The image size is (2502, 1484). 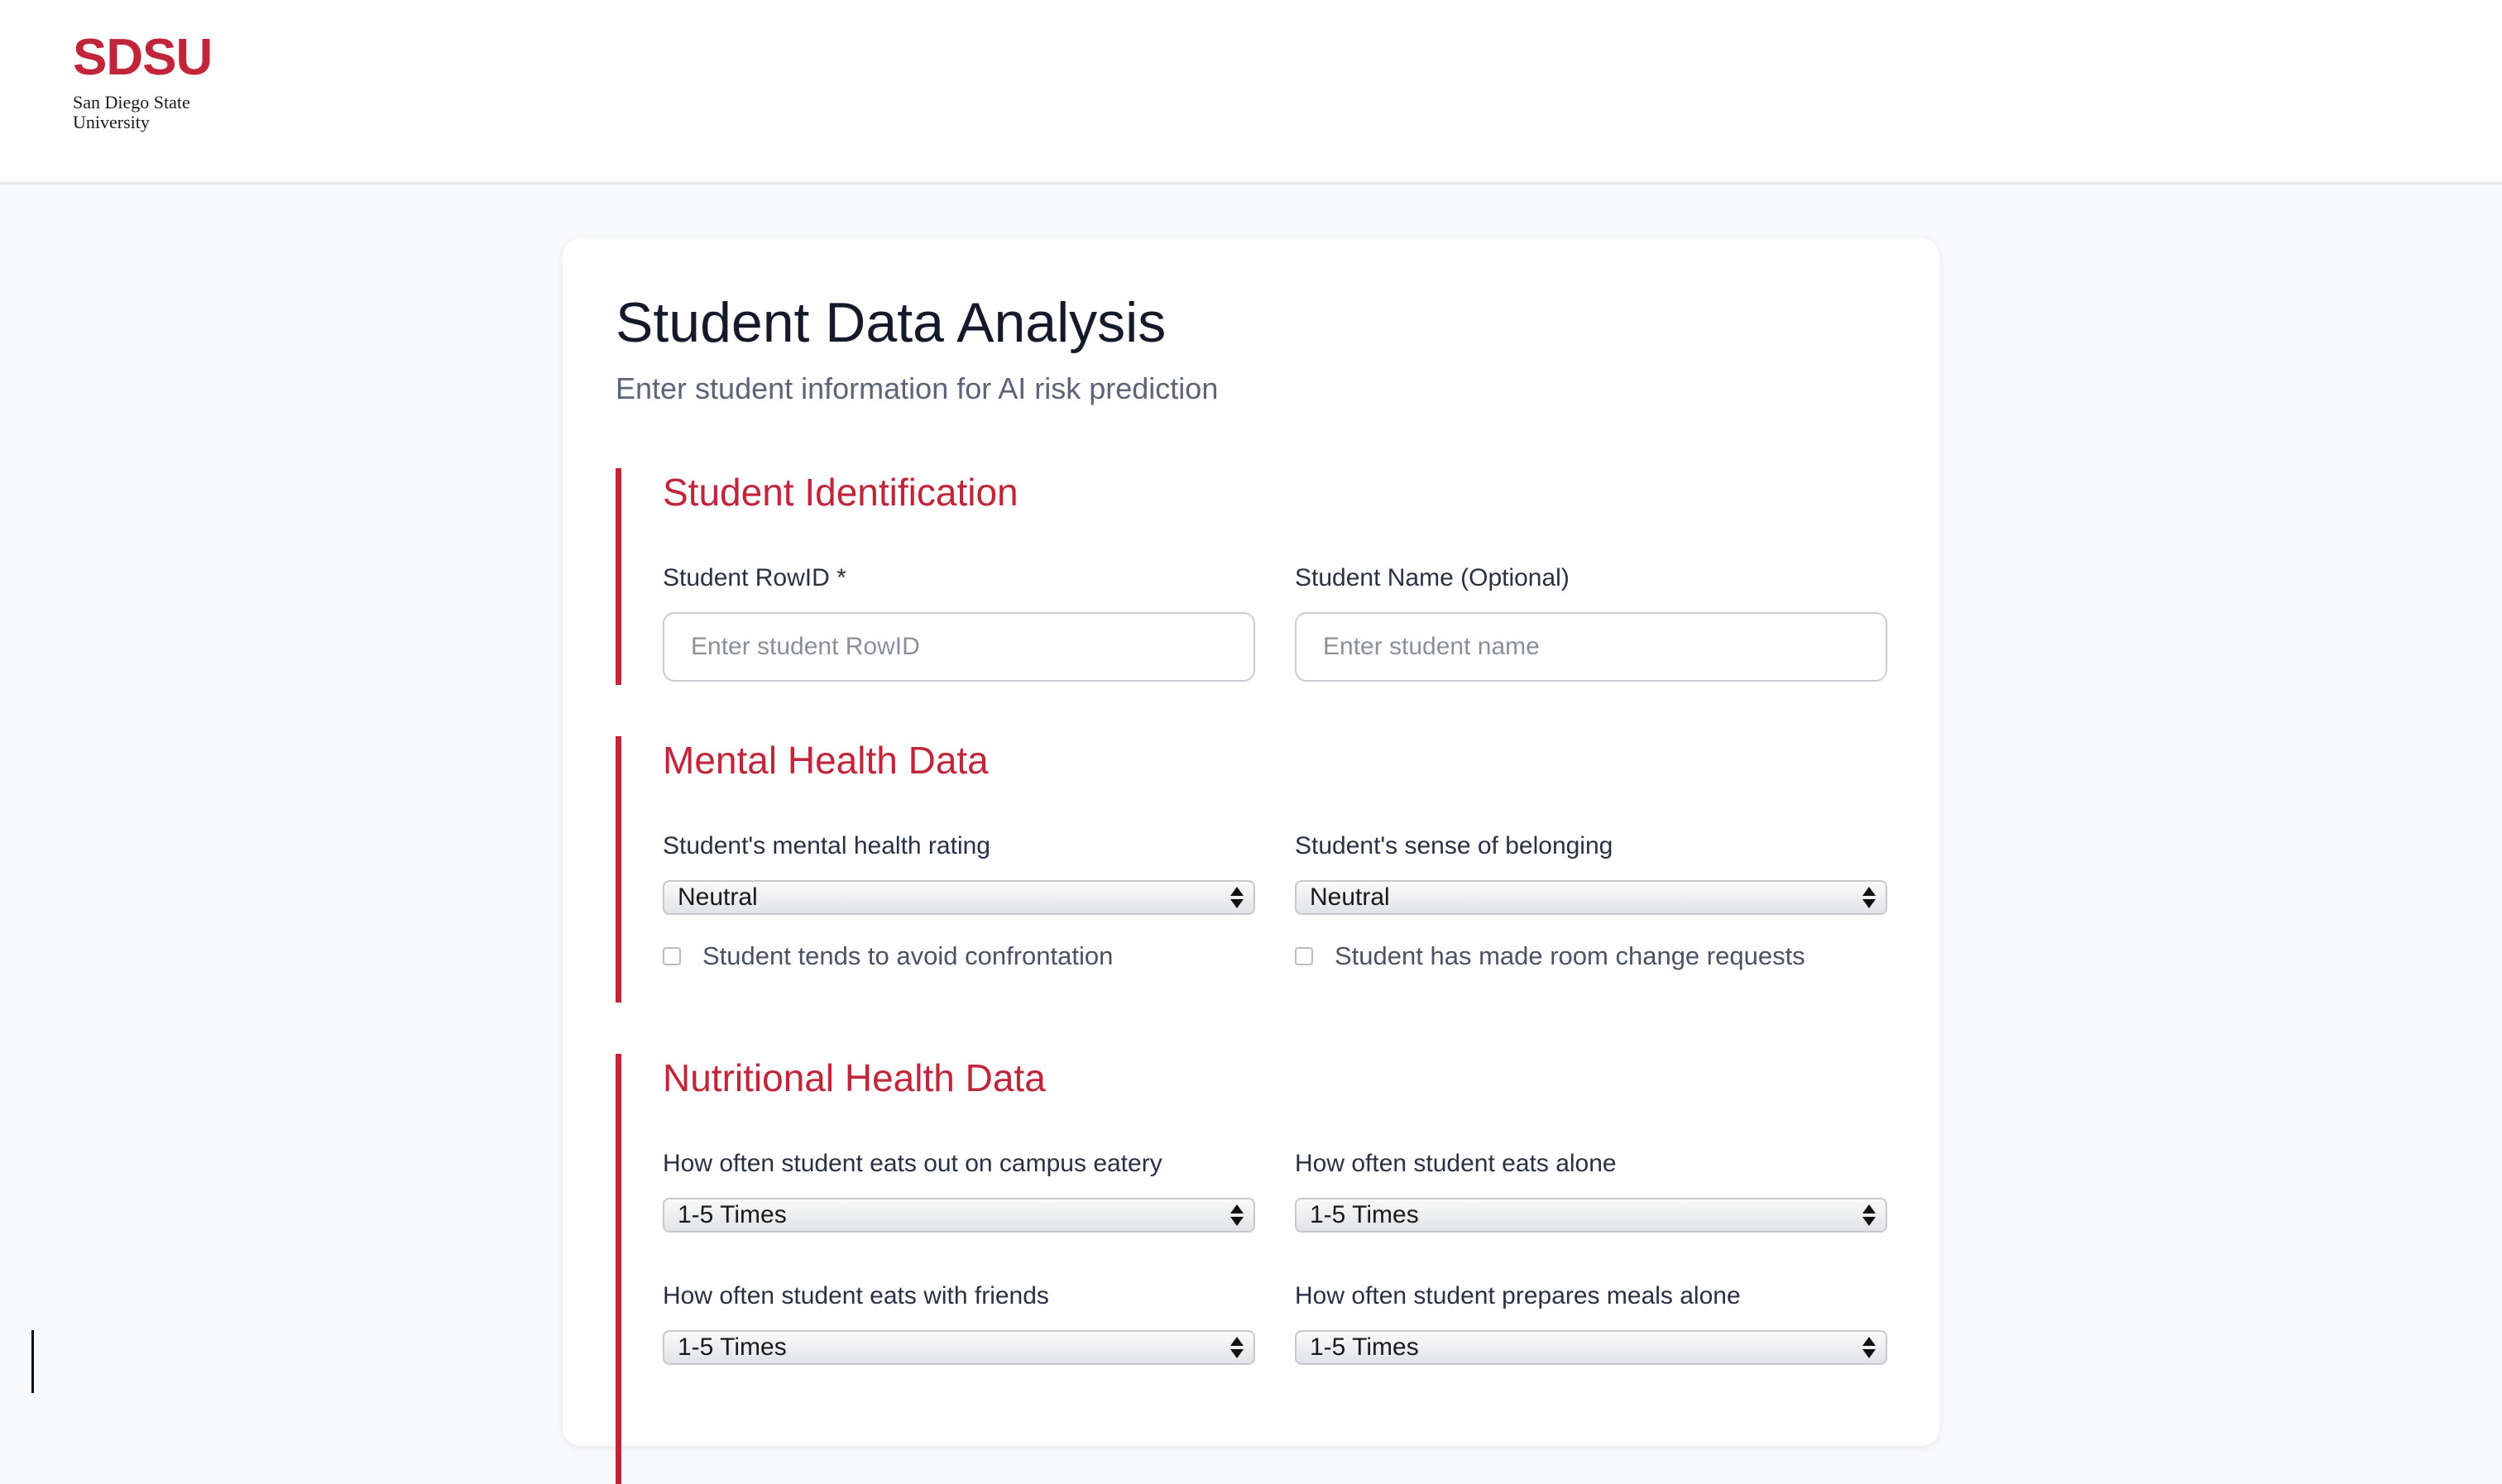 I want to click on logo-name-line1: San Diego State, so click(x=131, y=102).